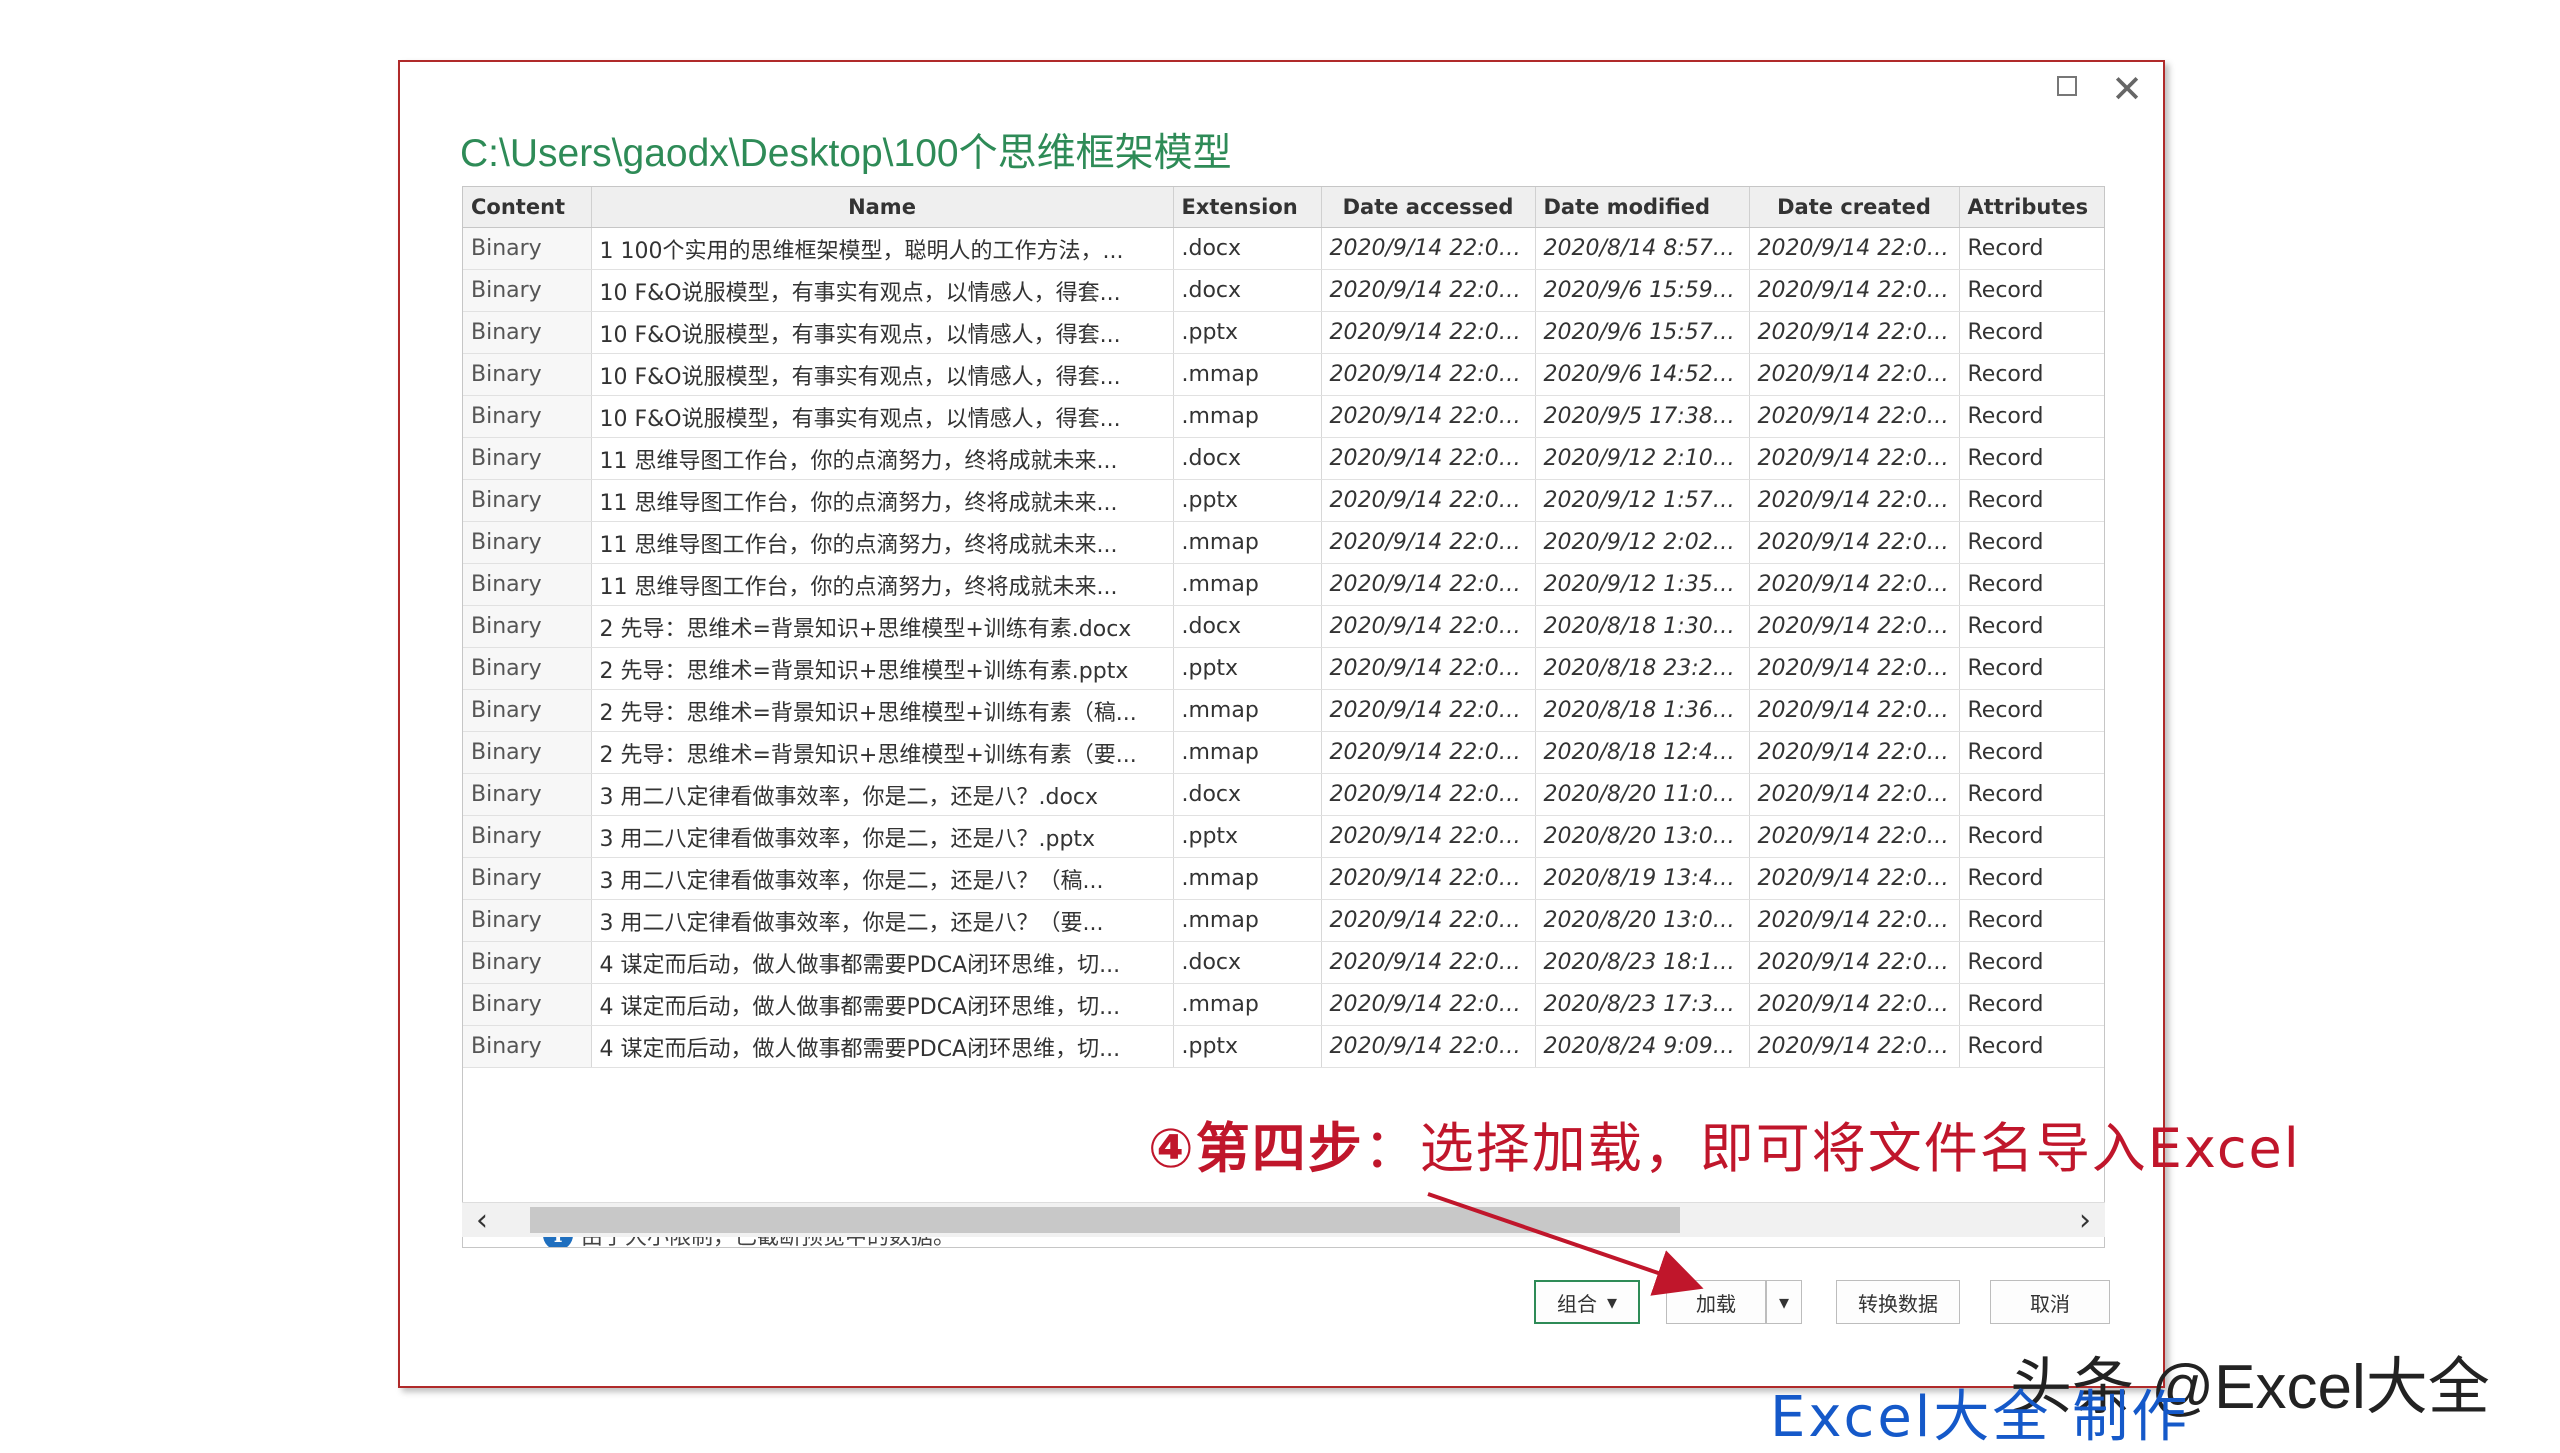  Describe the element at coordinates (1642, 1046) in the screenshot. I see `cell-date-modified: 2020/8/24 9:09:50` at that location.